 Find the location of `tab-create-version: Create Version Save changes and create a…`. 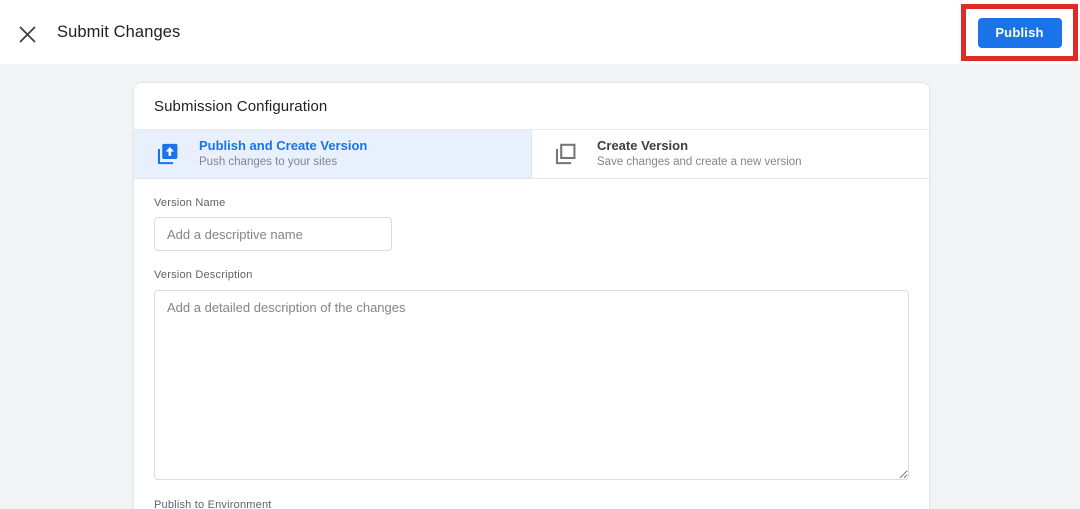

tab-create-version: Create Version Save changes and create a… is located at coordinates (730, 154).